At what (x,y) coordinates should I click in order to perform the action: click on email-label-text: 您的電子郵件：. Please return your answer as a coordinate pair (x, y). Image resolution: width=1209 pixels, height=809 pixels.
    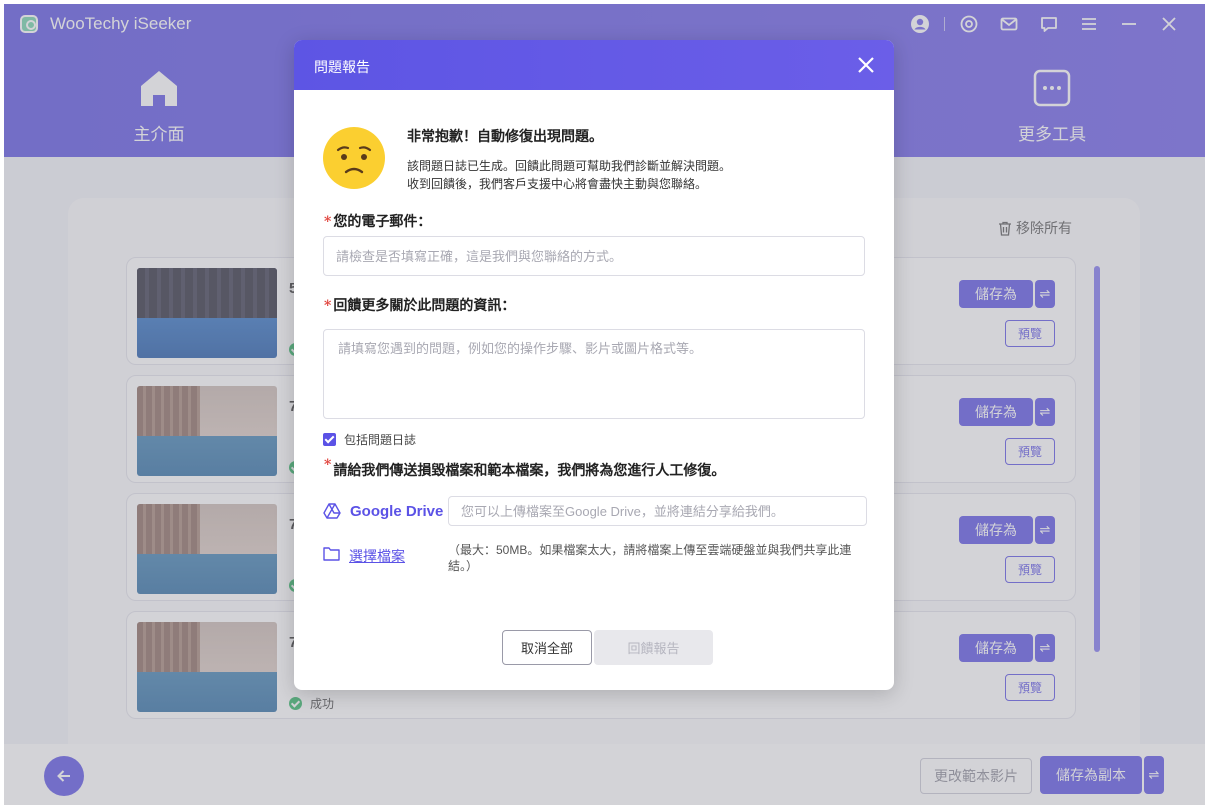
    Looking at the image, I should click on (382, 222).